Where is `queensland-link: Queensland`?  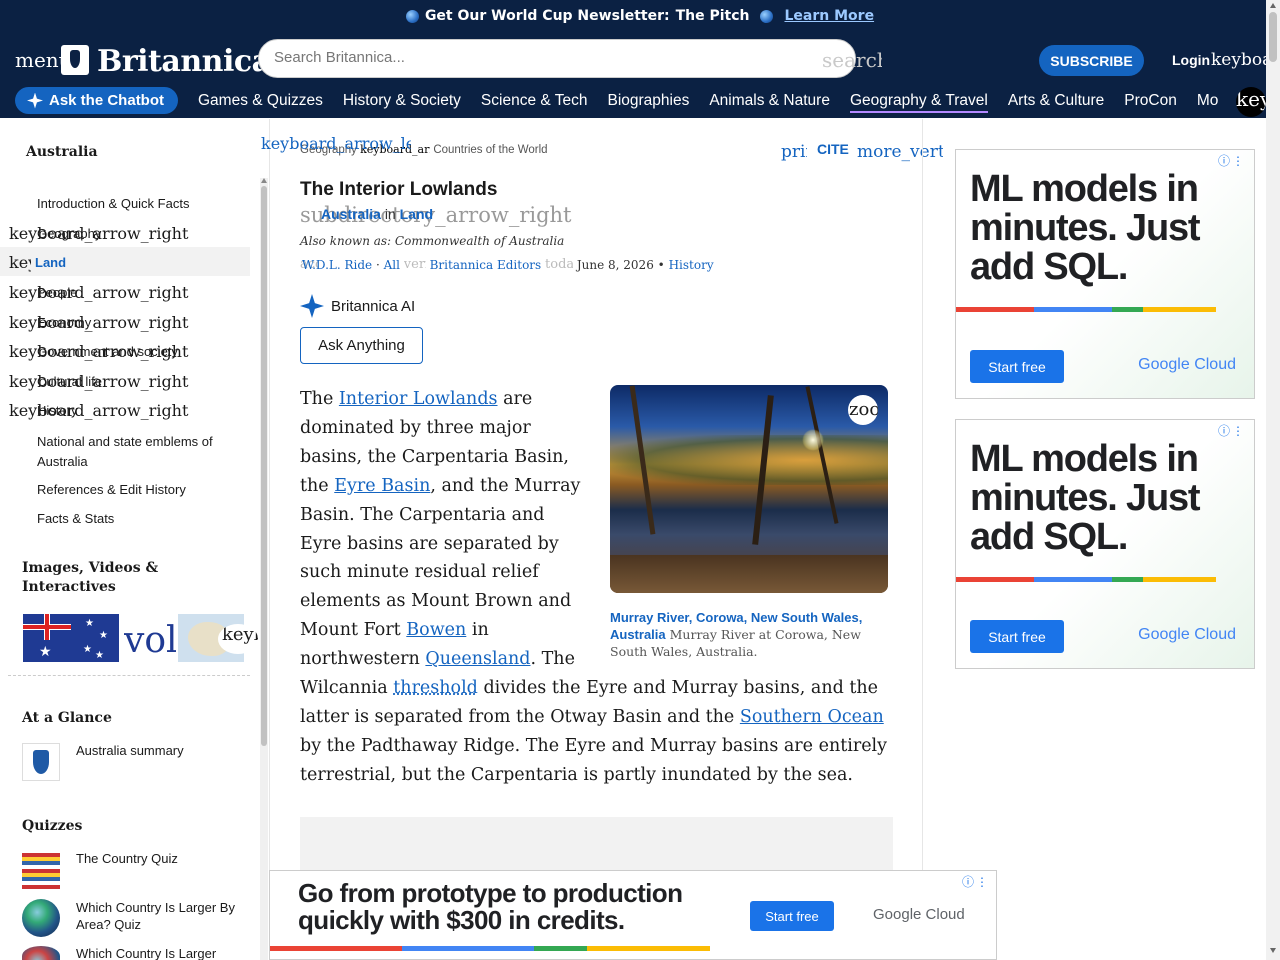
queensland-link: Queensland is located at coordinates (477, 659).